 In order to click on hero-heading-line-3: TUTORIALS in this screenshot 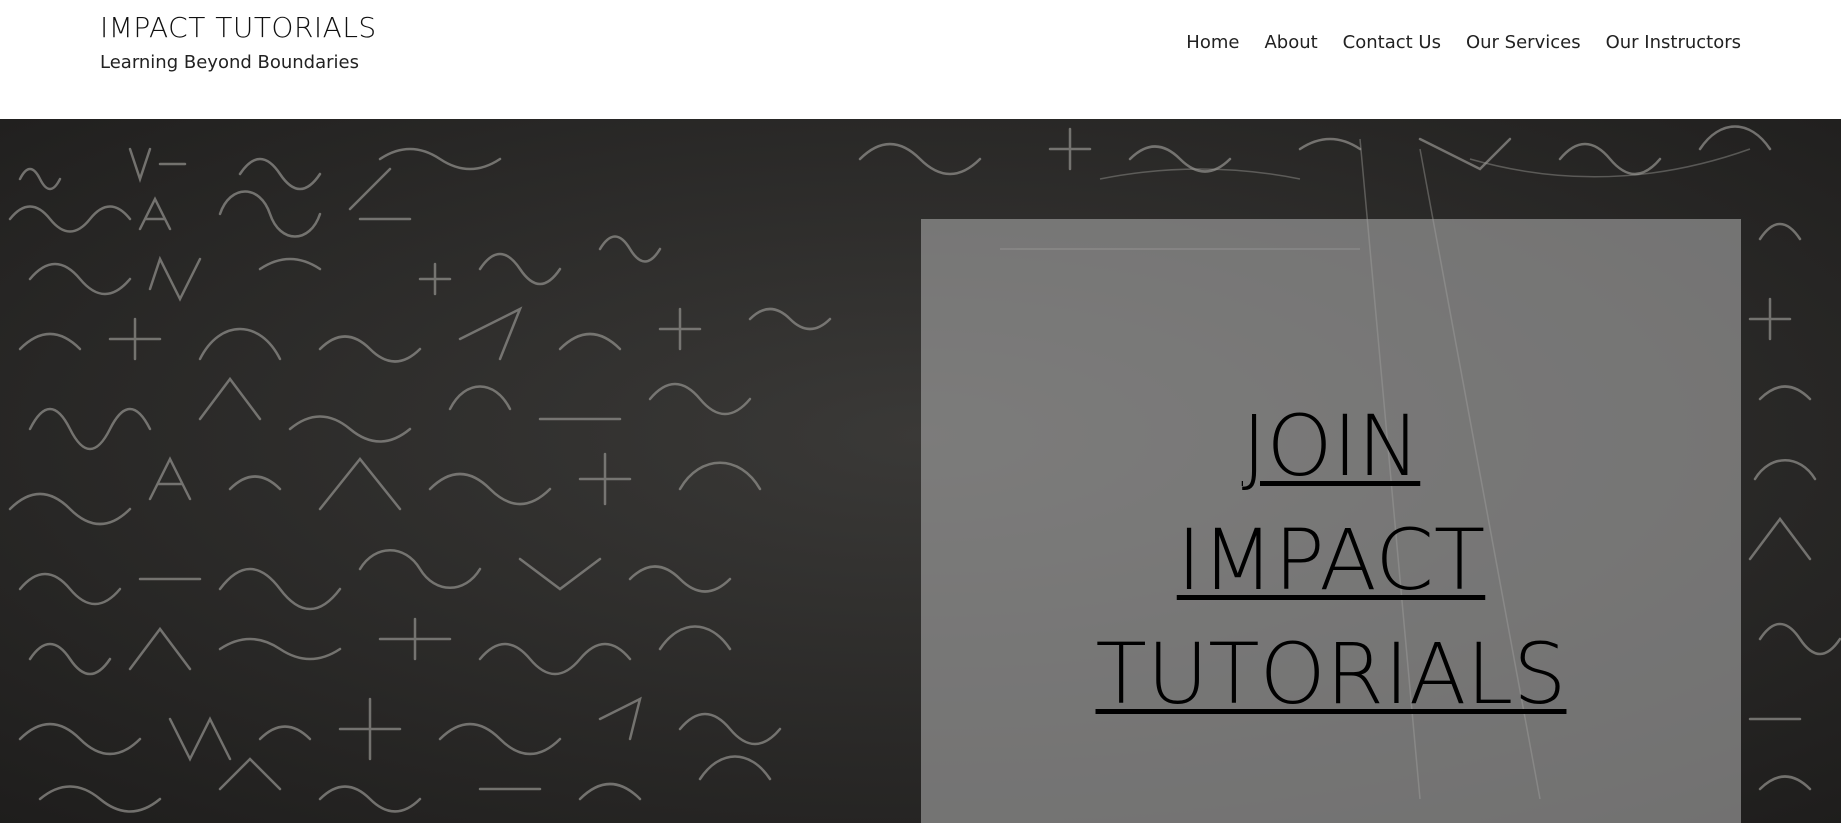, I will do `click(1331, 674)`.